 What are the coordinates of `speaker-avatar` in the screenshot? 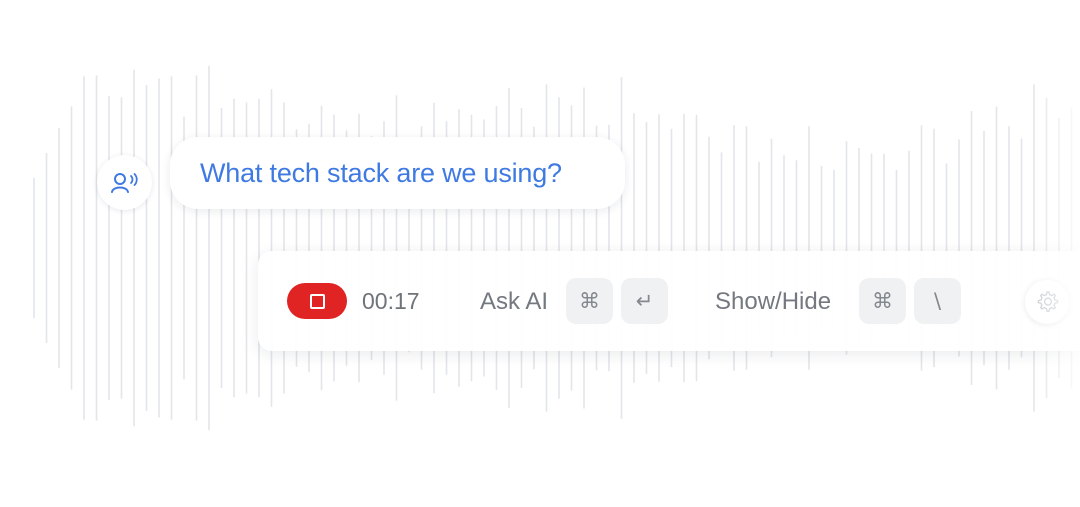 It's located at (124, 182).